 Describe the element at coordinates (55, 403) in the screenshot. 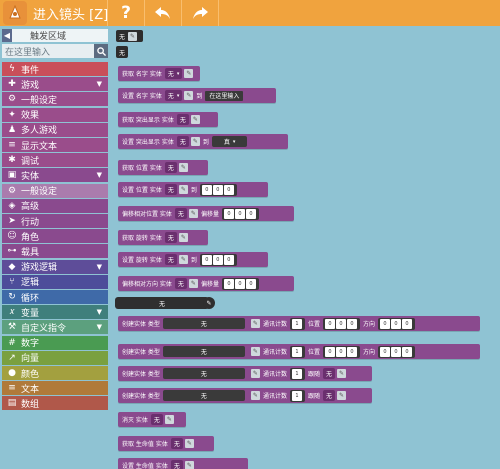

I see `category-array: ▤ 数组` at that location.